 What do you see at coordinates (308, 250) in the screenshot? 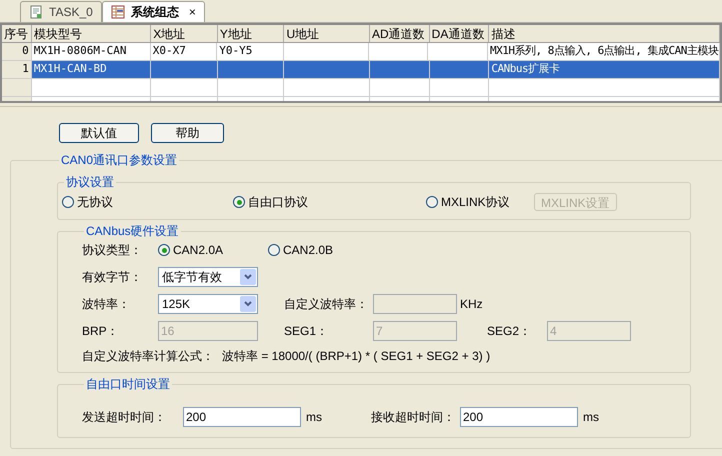
I see `radio-label: CAN2.0B` at bounding box center [308, 250].